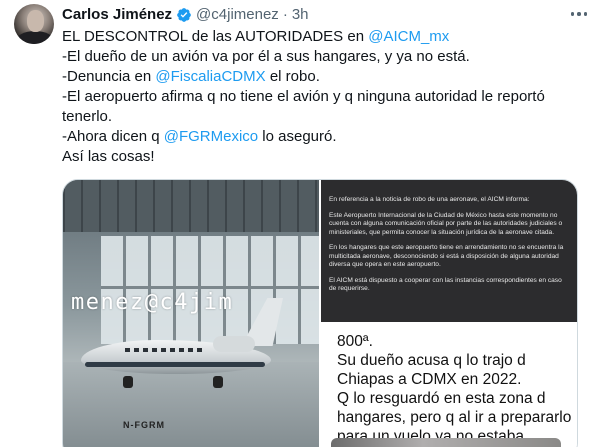 This screenshot has width=613, height=447. I want to click on tweet-line: Así las cosas!, so click(332, 157).